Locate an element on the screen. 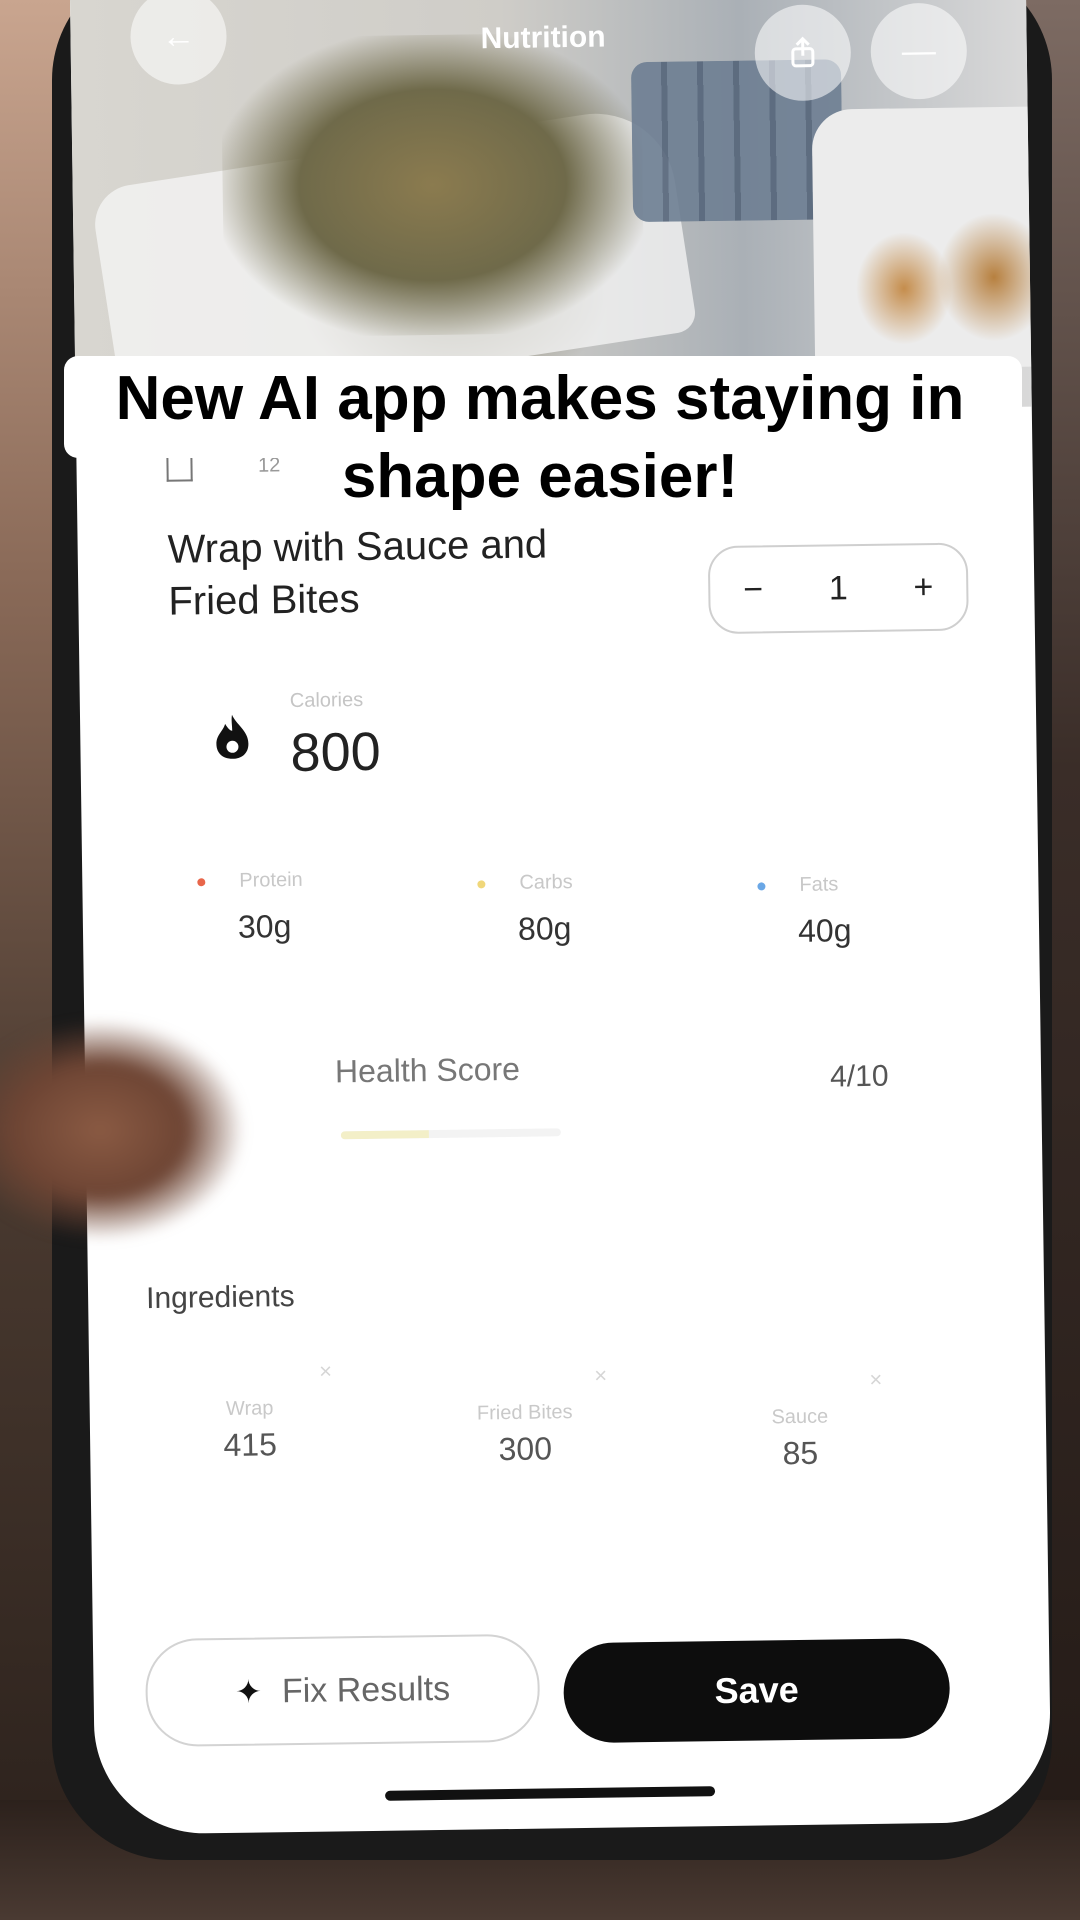 This screenshot has height=1920, width=1080. arrow-left-icon: ← is located at coordinates (178, 36).